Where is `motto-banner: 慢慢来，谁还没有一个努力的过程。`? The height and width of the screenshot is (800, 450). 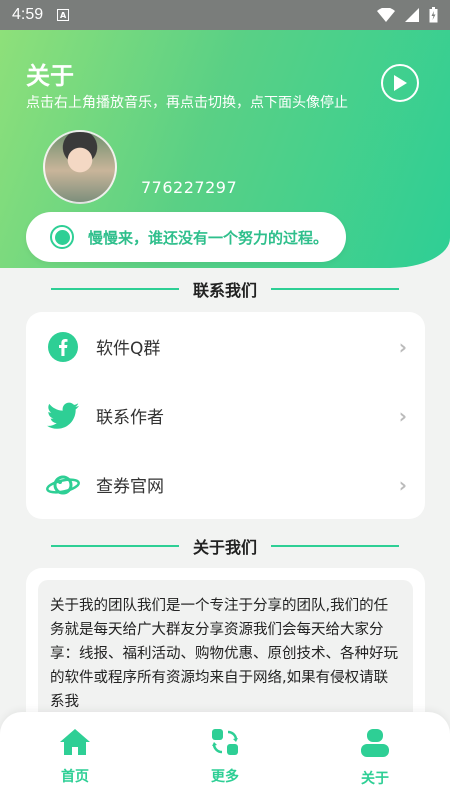 motto-banner: 慢慢来，谁还没有一个努力的过程。 is located at coordinates (186, 237).